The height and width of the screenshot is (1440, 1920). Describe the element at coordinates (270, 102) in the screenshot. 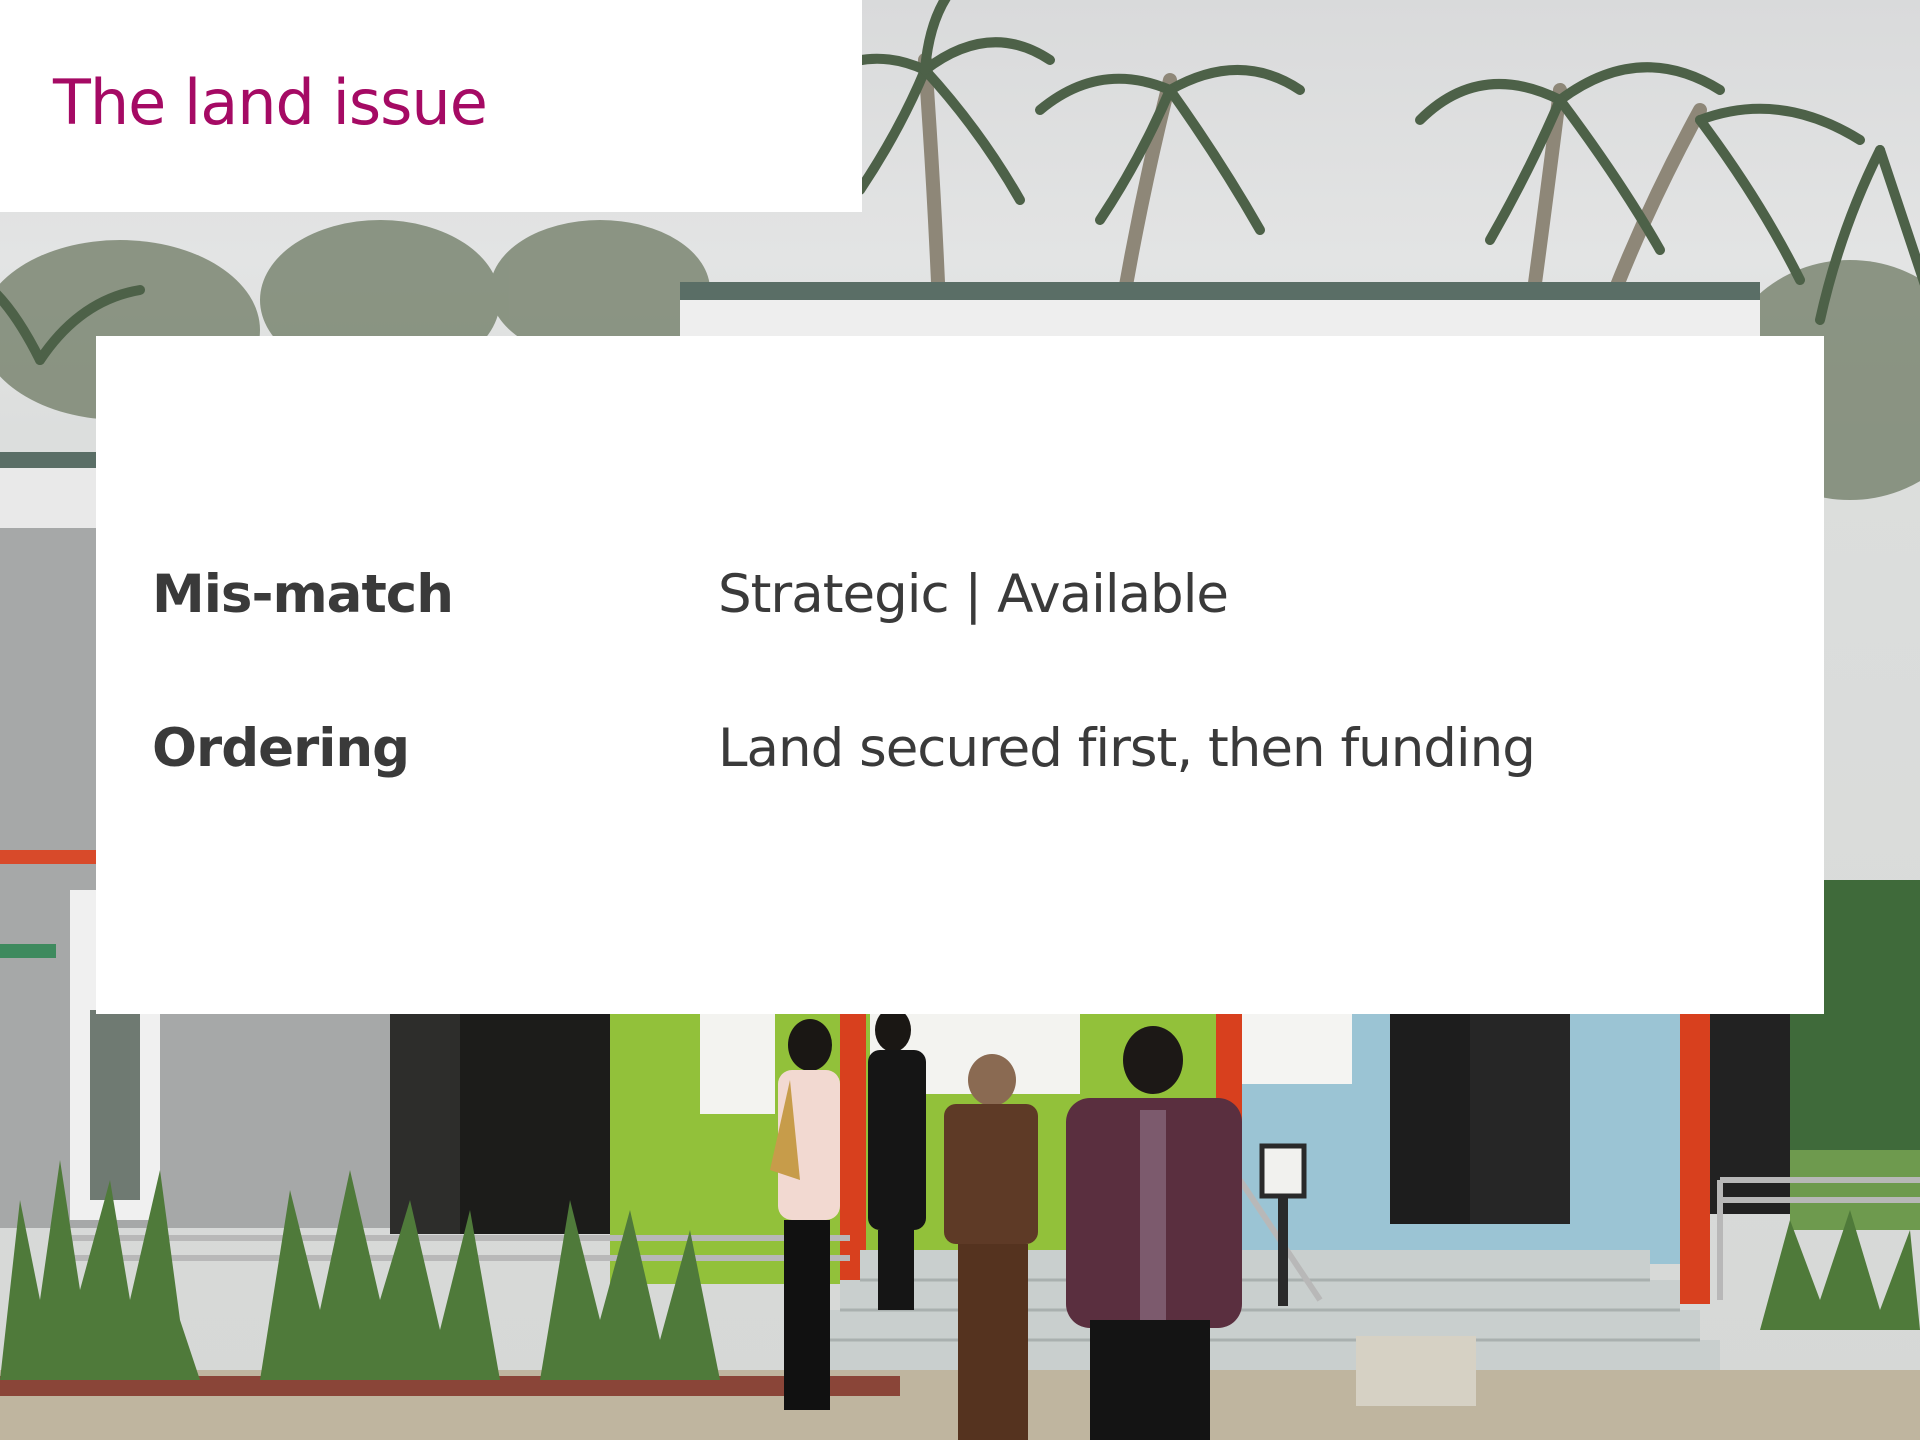

I see `slide-title: The land issue` at that location.